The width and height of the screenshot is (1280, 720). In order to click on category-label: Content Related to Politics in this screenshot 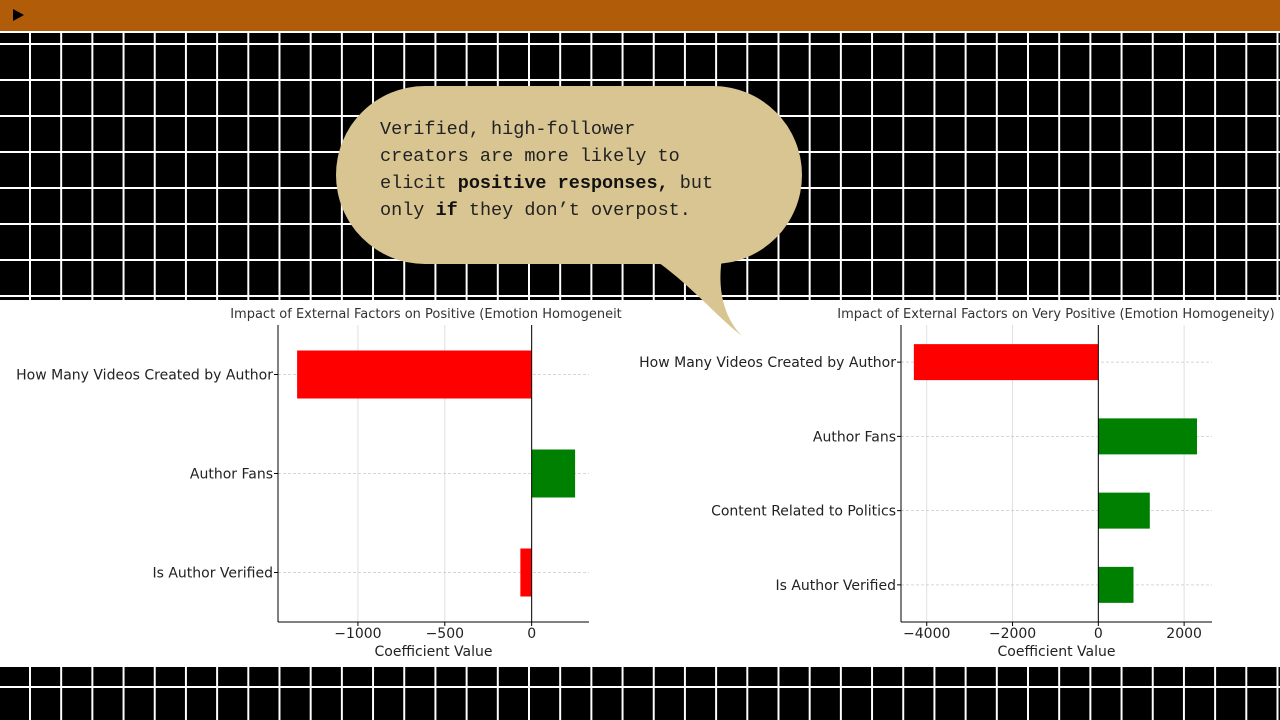, I will do `click(803, 512)`.